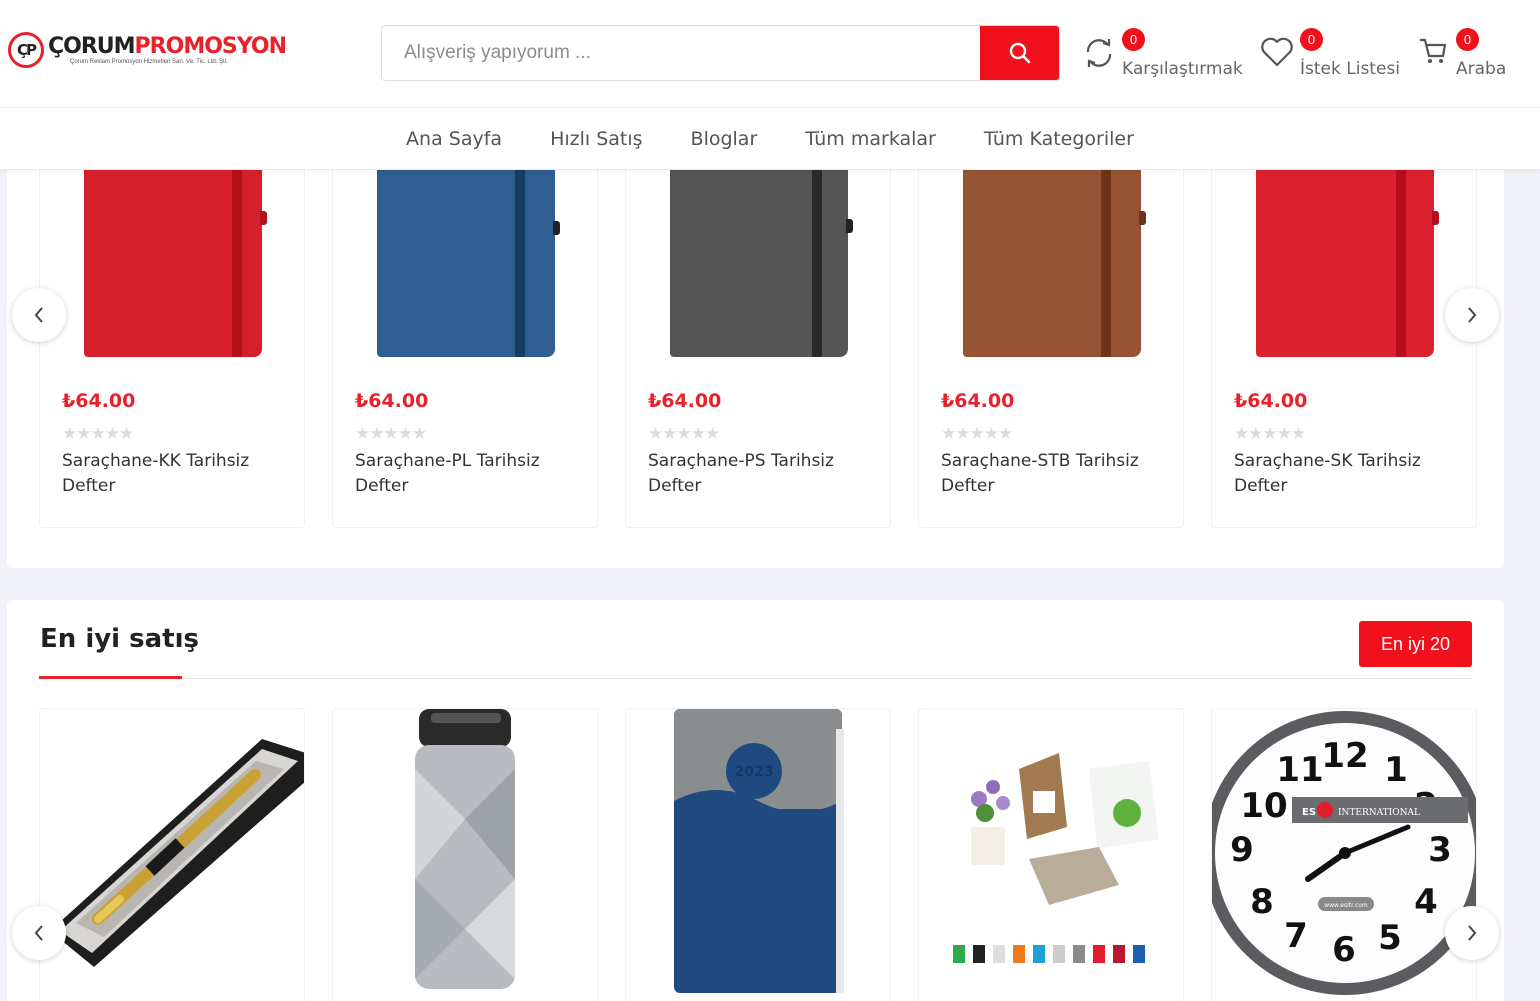  I want to click on compare-count-badge: 0, so click(1133, 39).